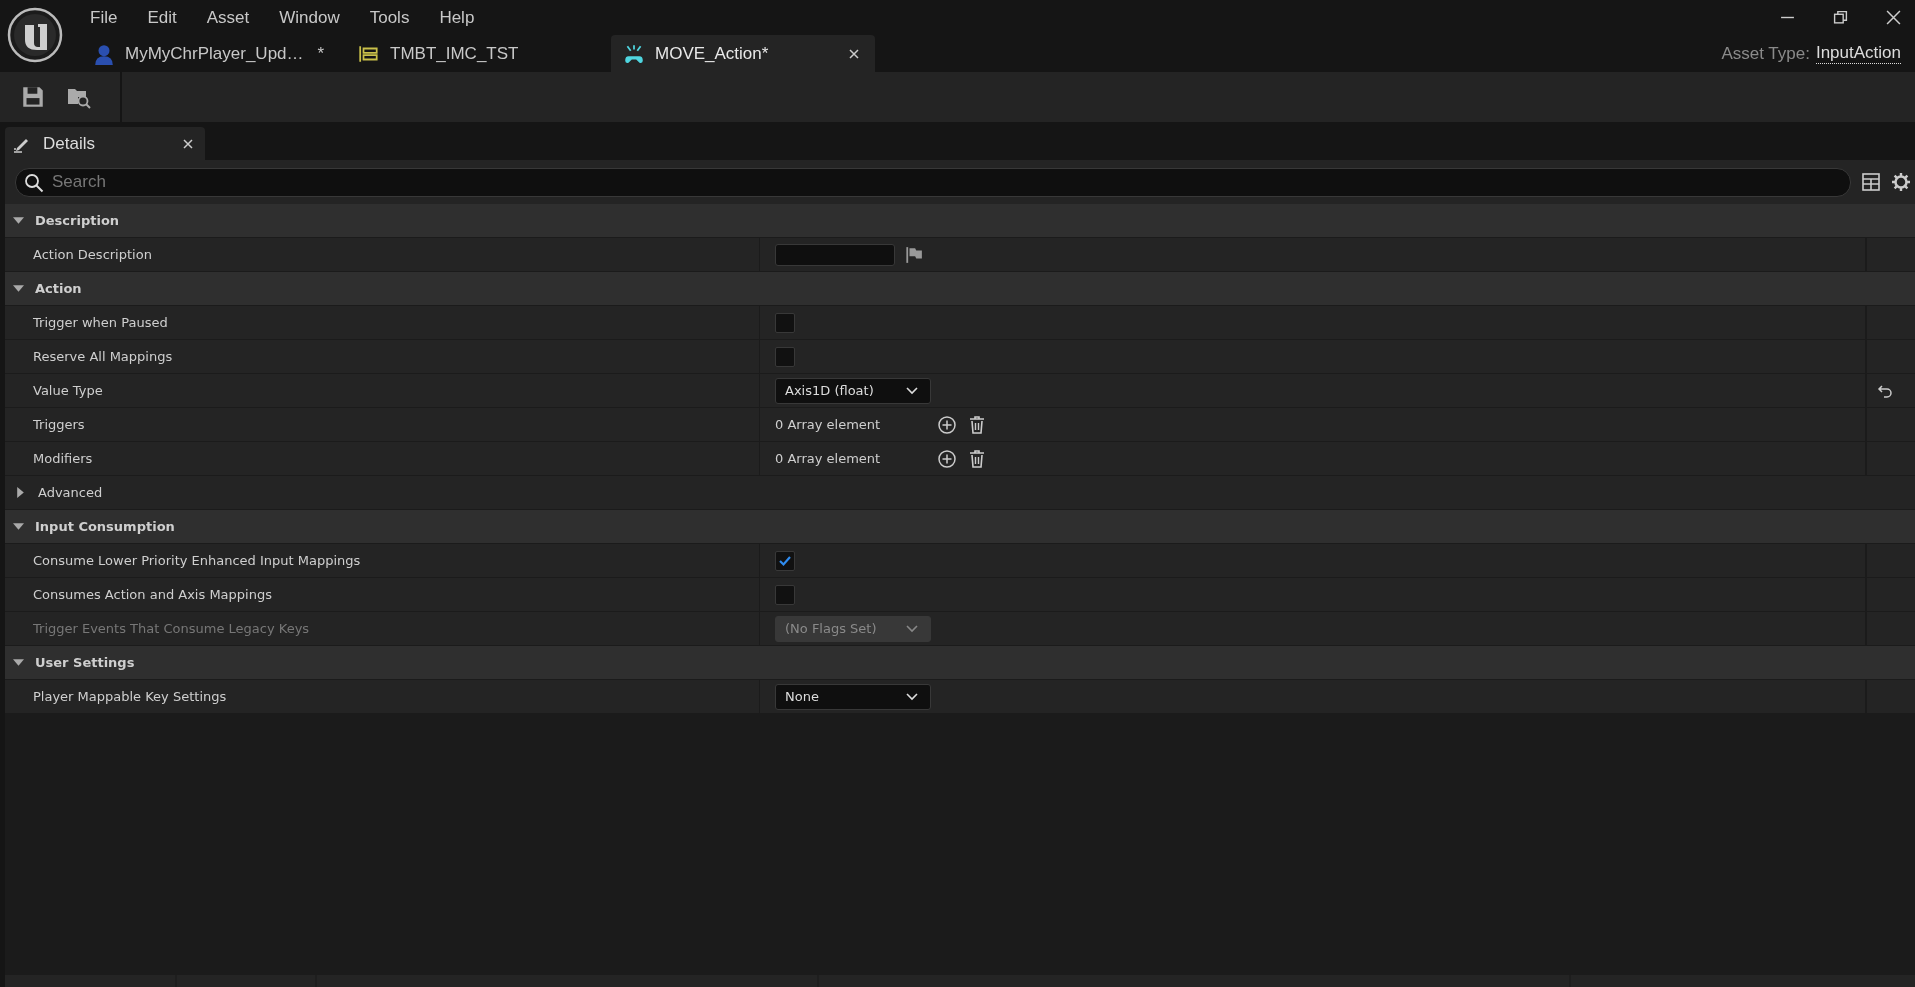 The image size is (1915, 987). I want to click on menu-item: Tools, so click(389, 17).